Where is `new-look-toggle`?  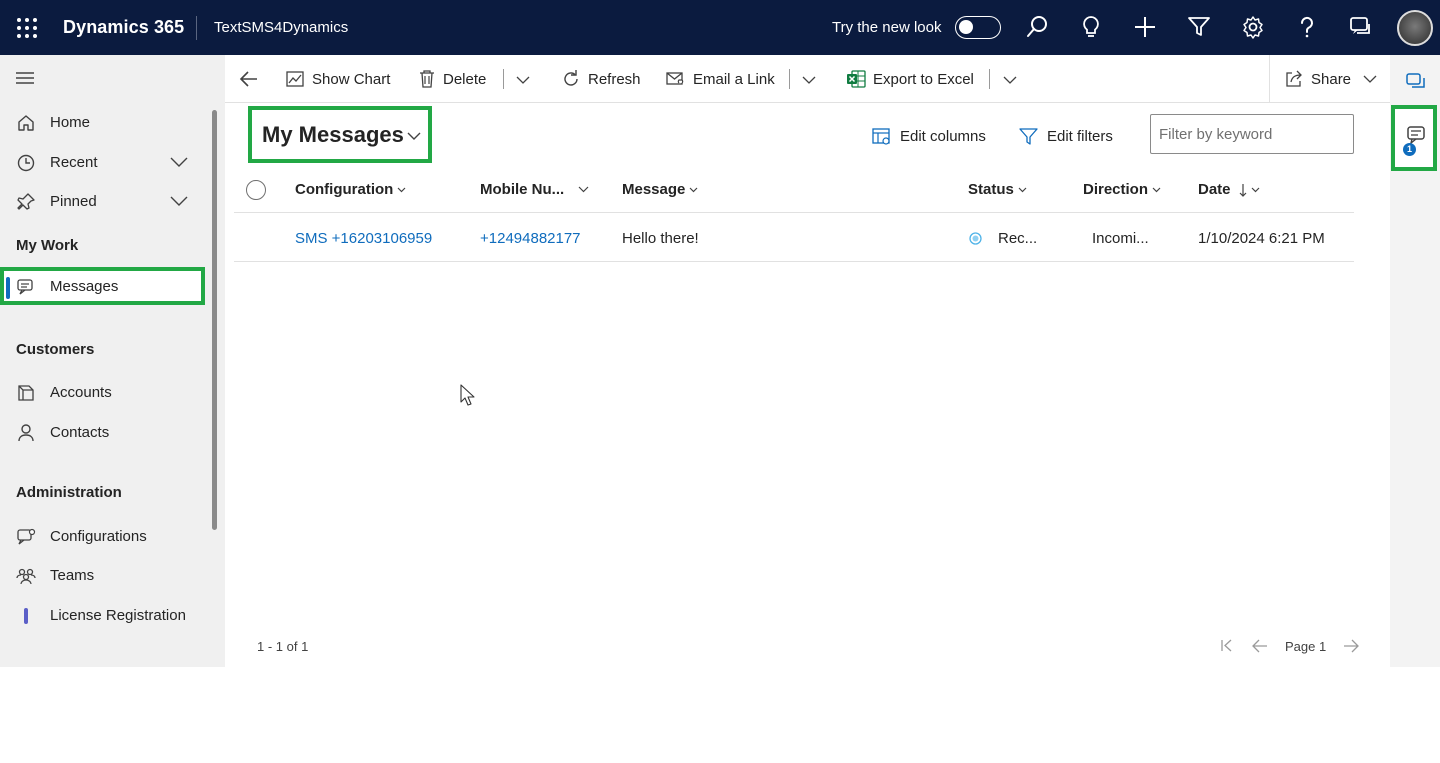 new-look-toggle is located at coordinates (978, 27).